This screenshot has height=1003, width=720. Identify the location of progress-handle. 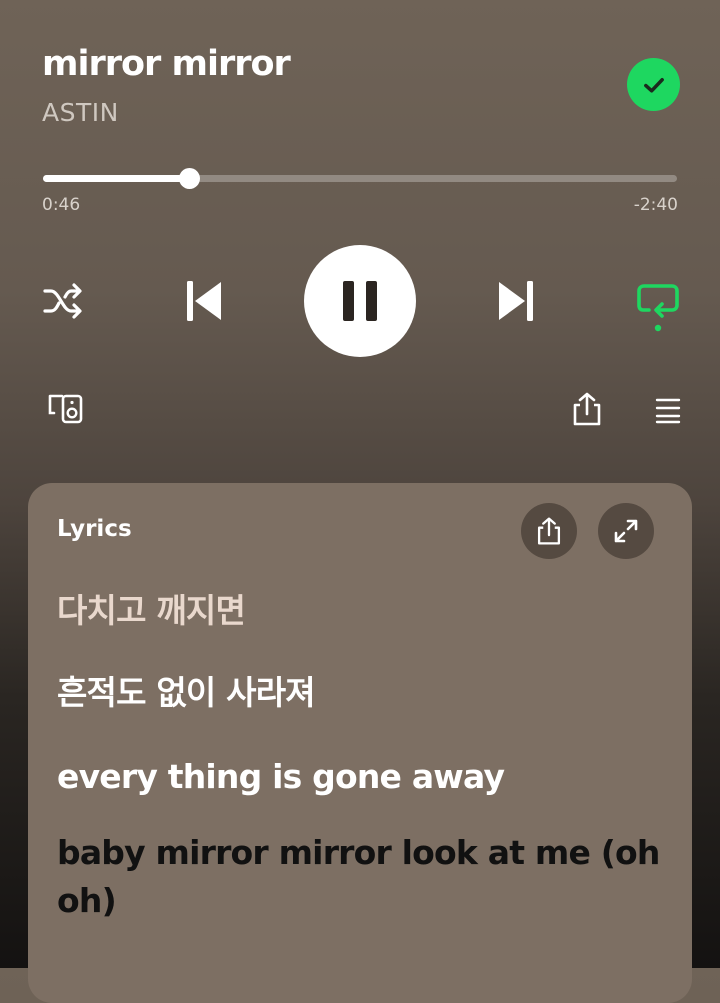
(189, 178).